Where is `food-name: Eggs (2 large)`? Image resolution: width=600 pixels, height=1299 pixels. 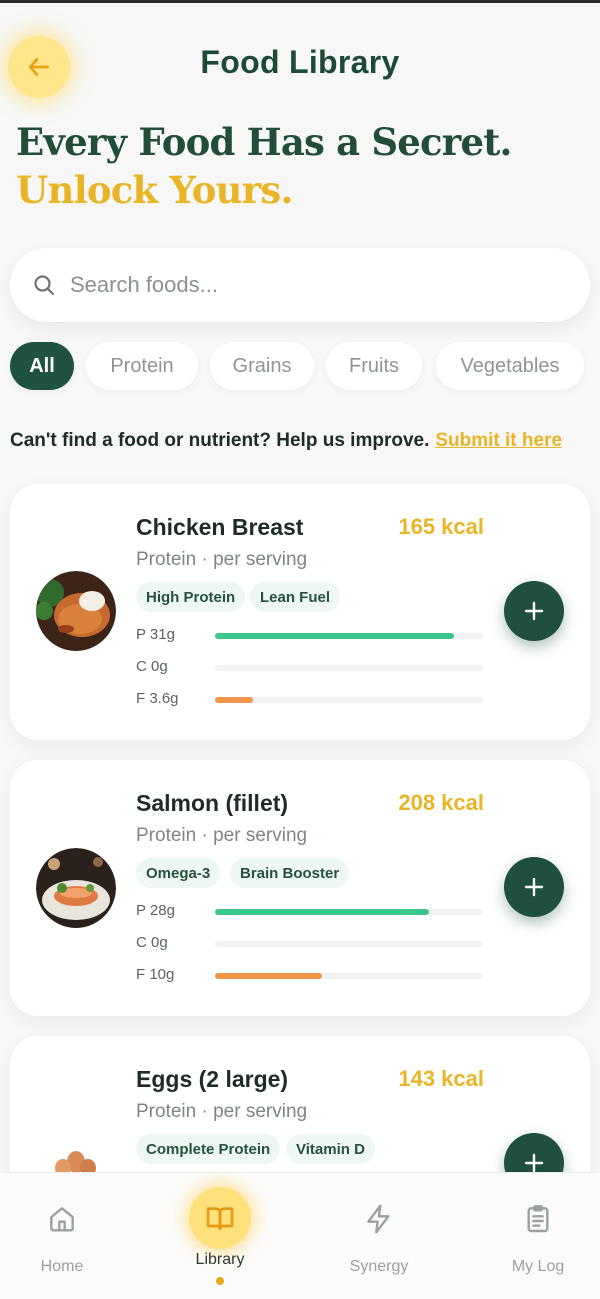 food-name: Eggs (2 large) is located at coordinates (212, 1079).